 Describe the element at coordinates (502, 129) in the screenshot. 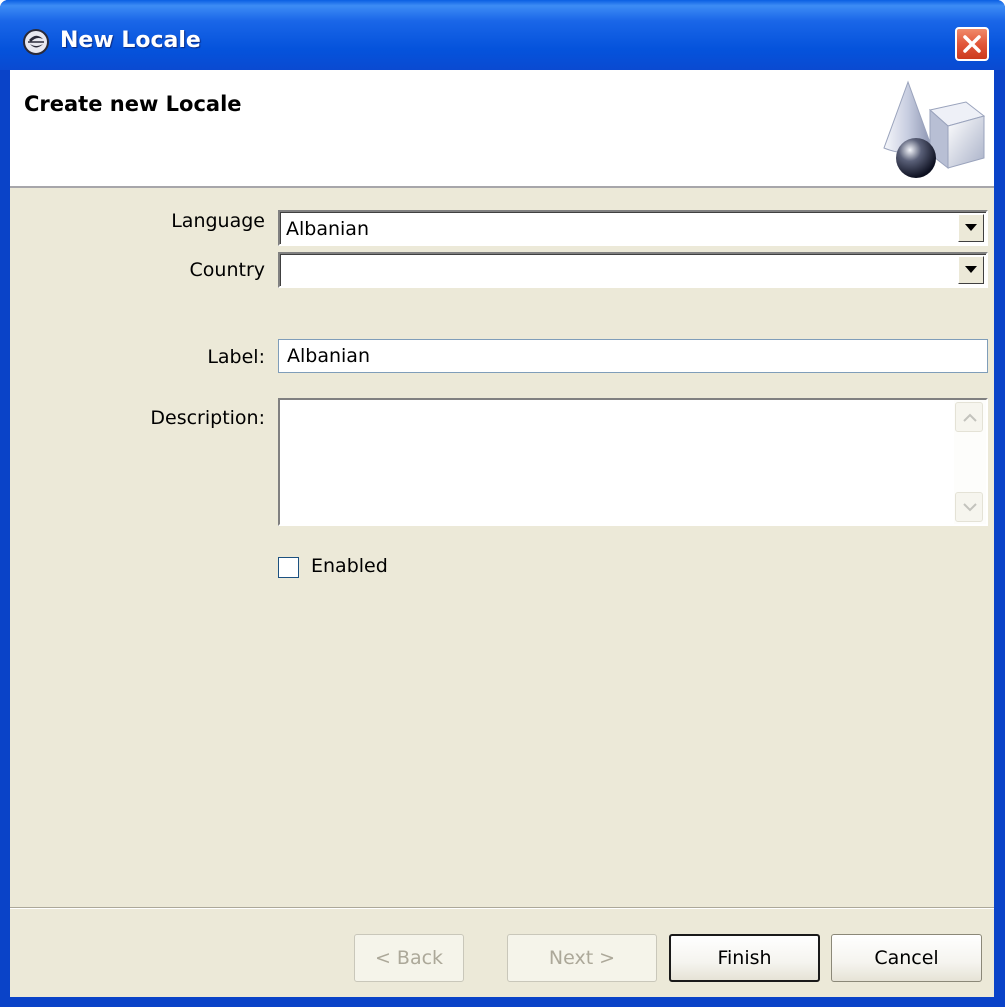

I see `wizard-header: Create new Locale` at that location.